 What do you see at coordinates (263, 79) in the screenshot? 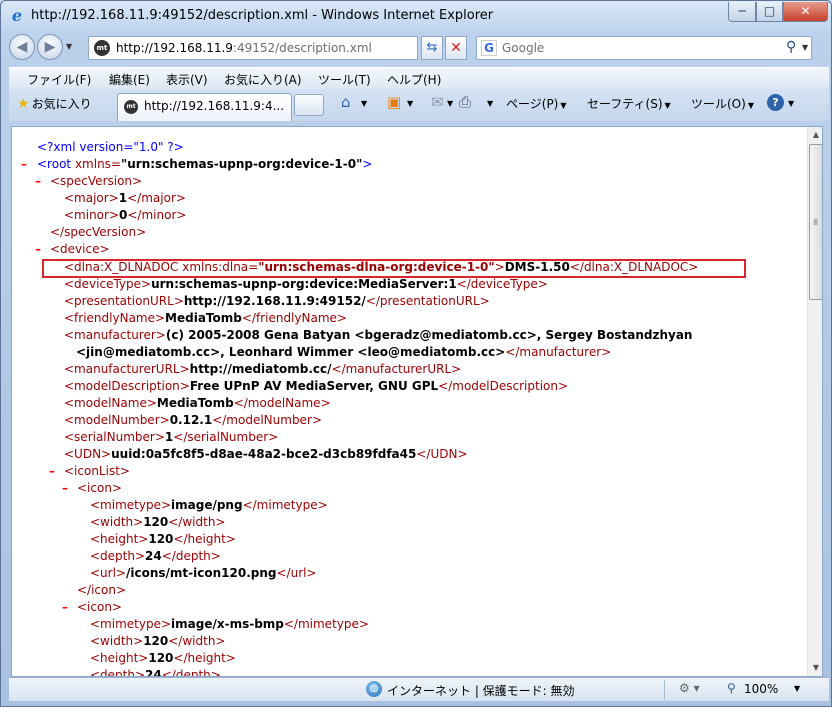
I see `menu-favorites: お気に入り(A)` at bounding box center [263, 79].